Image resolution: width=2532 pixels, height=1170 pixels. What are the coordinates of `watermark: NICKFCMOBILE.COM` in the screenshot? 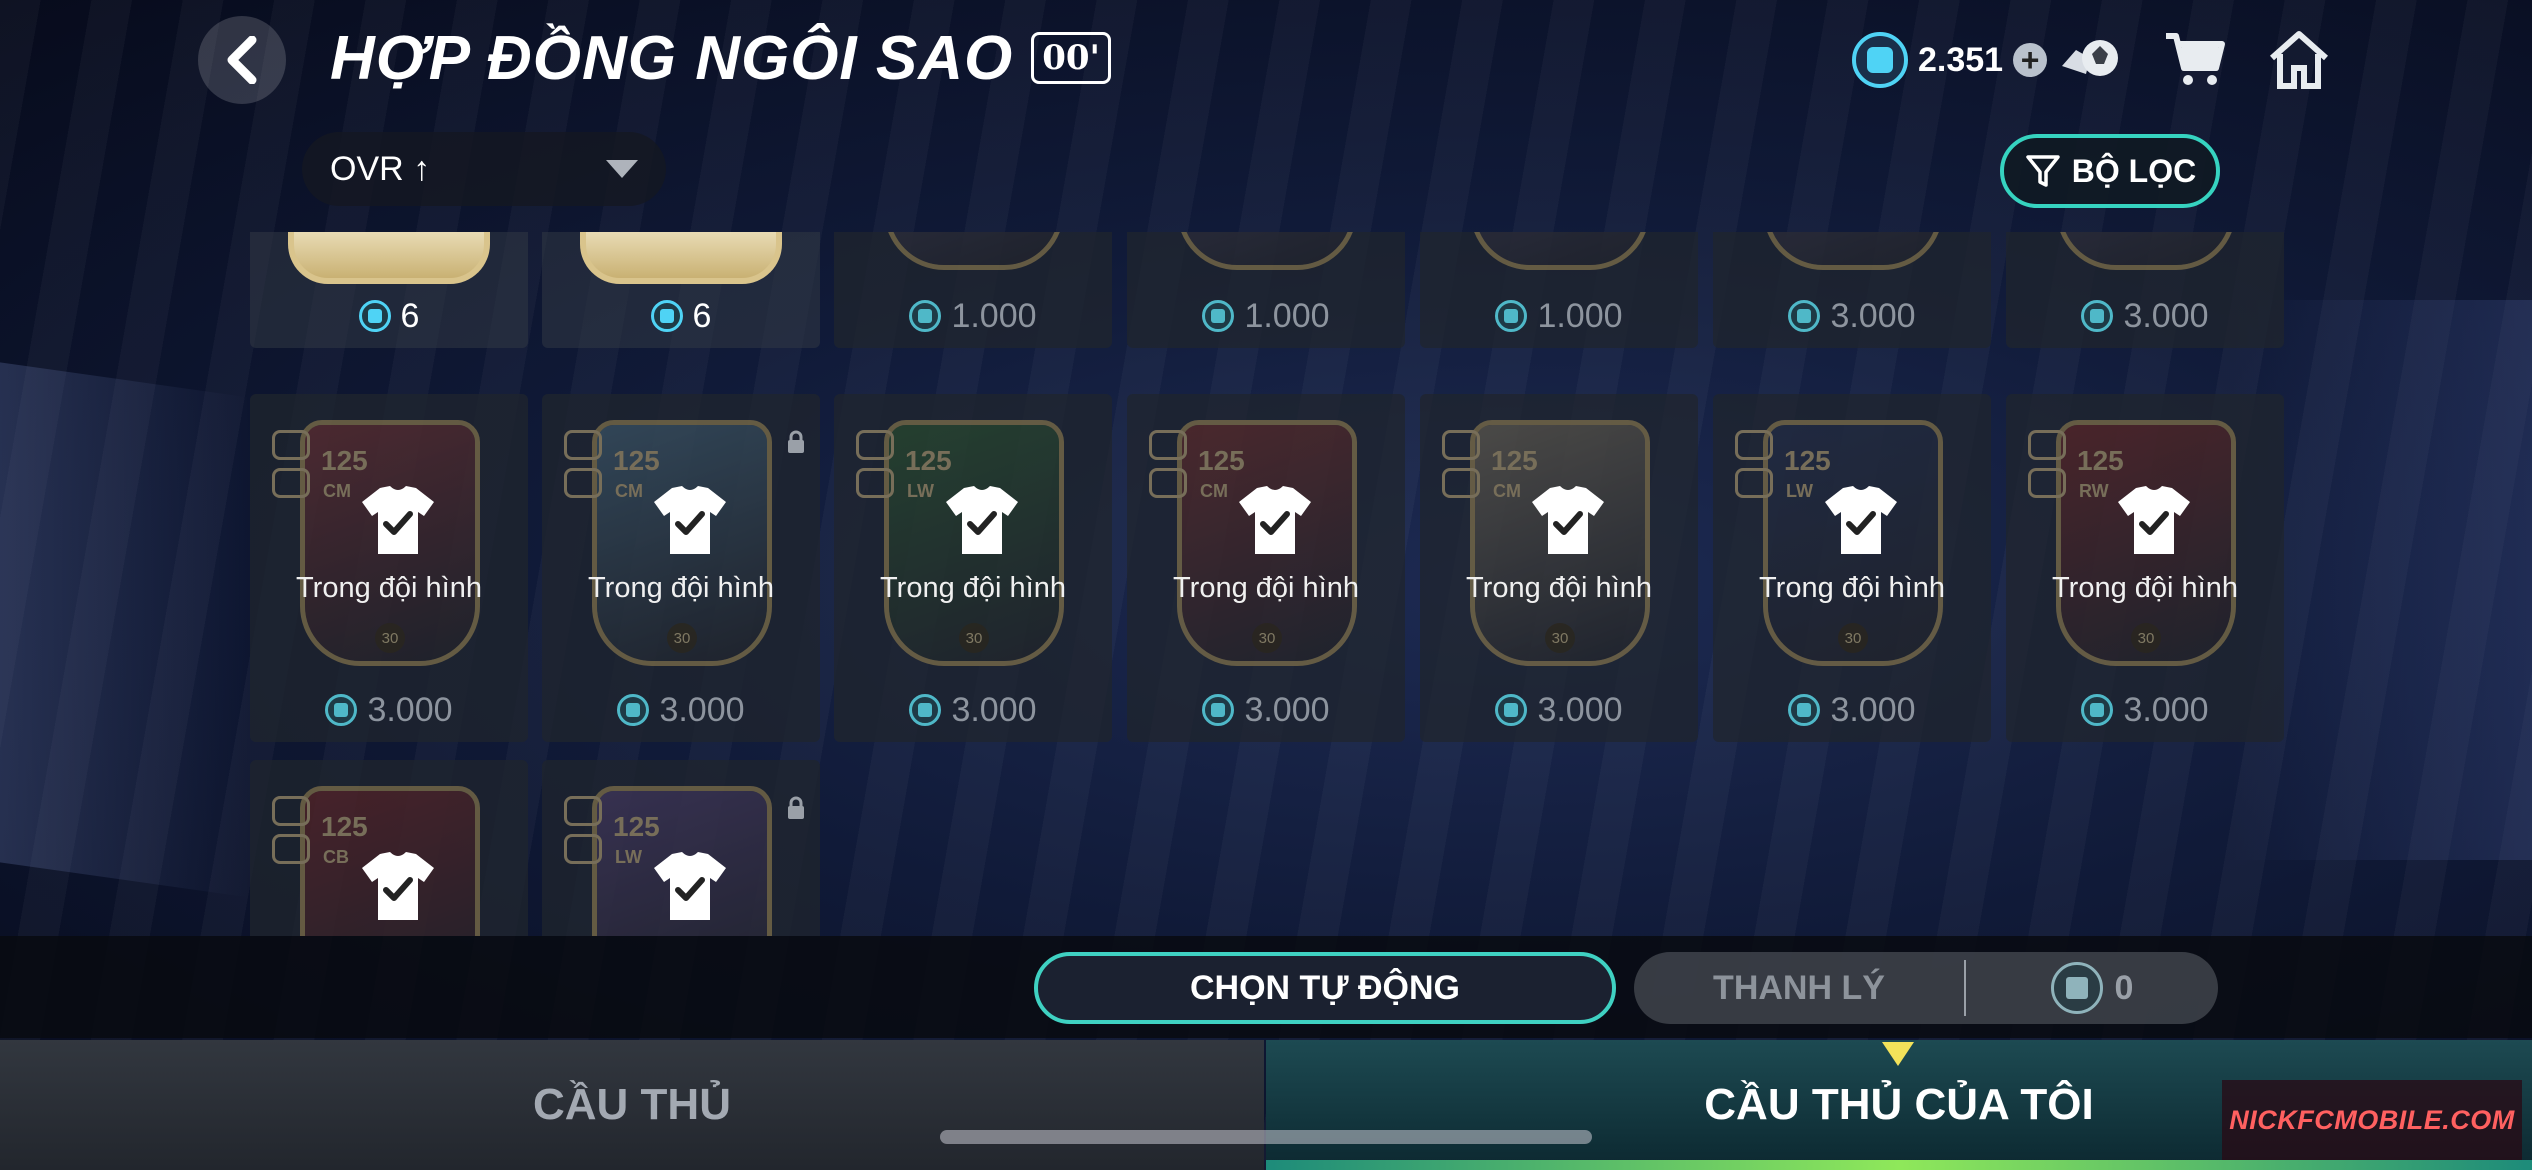 It's located at (2372, 1120).